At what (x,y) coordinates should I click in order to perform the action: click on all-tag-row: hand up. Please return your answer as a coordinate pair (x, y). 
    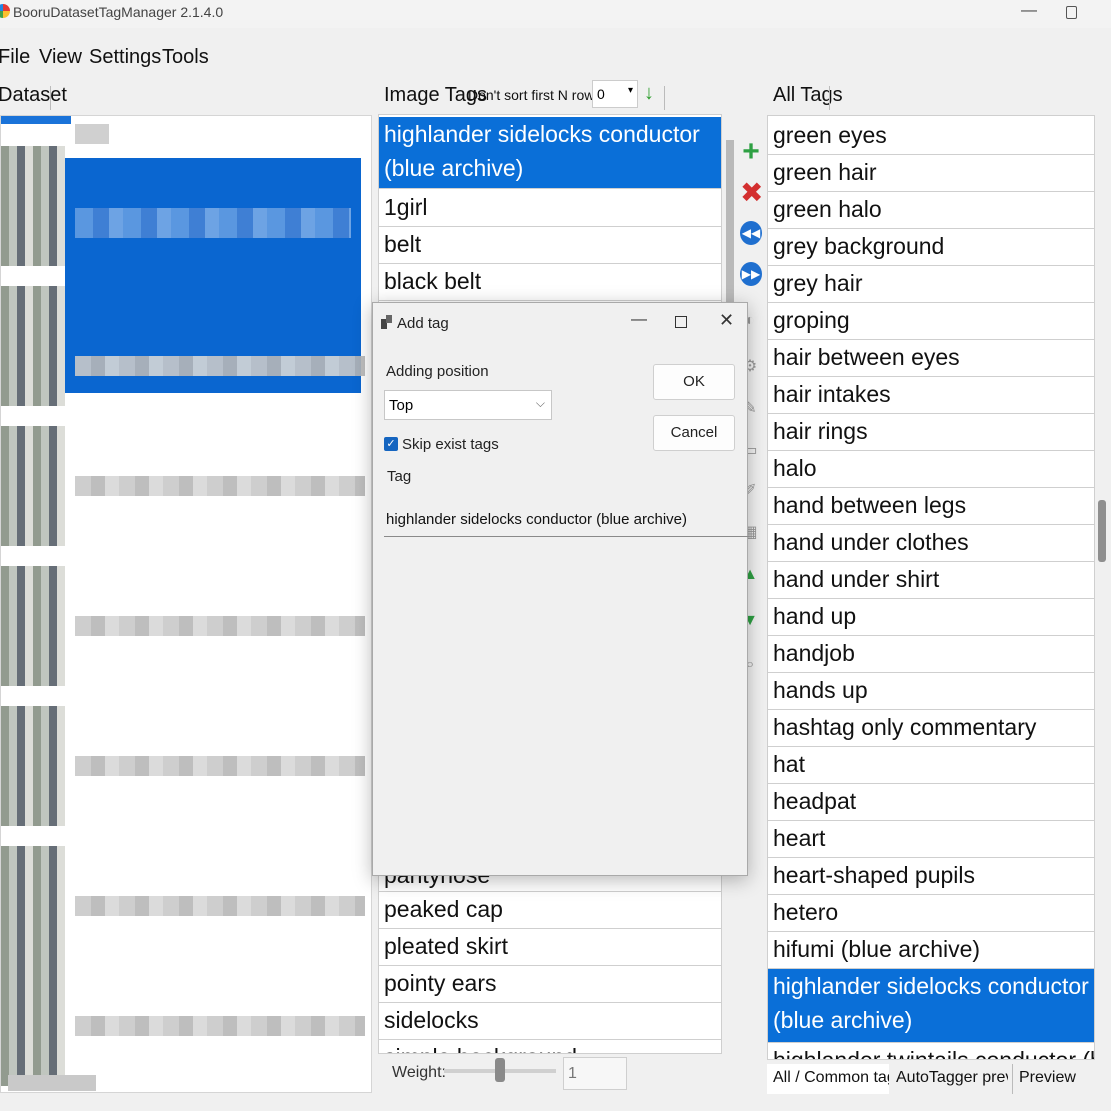
    Looking at the image, I should click on (931, 617).